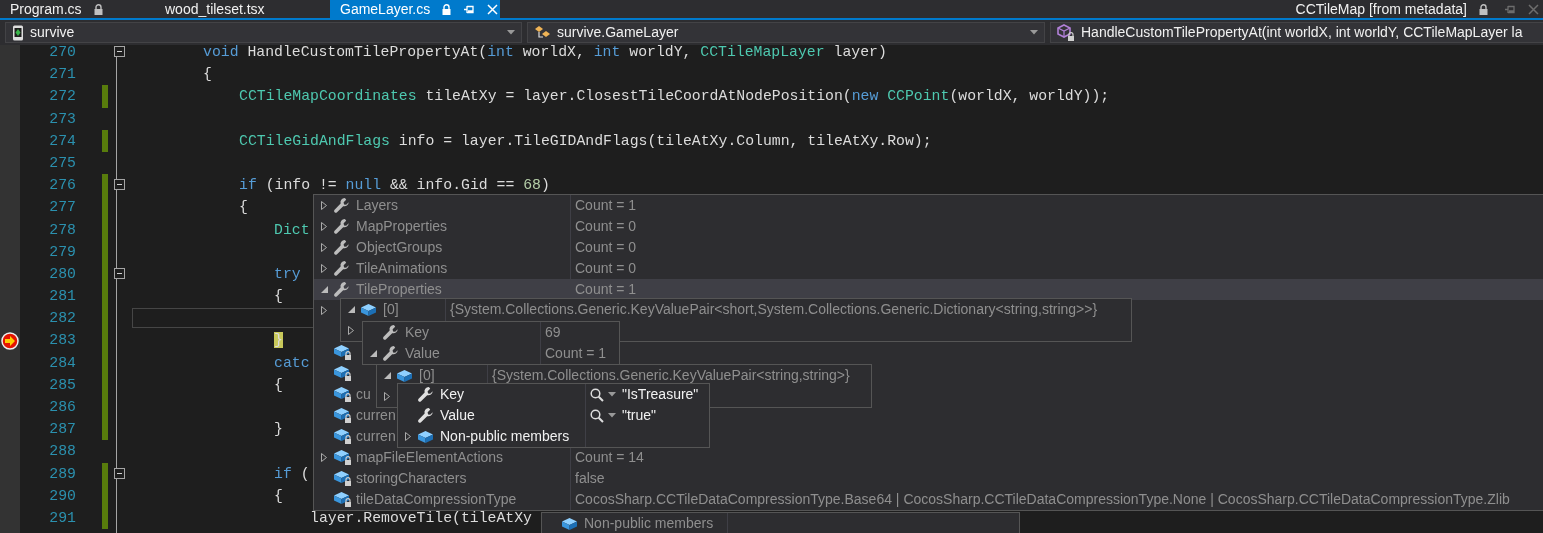  What do you see at coordinates (928, 289) in the screenshot?
I see `datatip-row: TileProperties Count = 1` at bounding box center [928, 289].